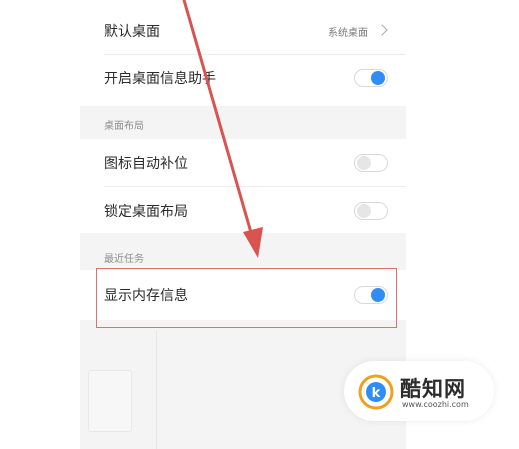 The height and width of the screenshot is (449, 519). I want to click on watermark-url: www.coozhi.com, so click(435, 404).